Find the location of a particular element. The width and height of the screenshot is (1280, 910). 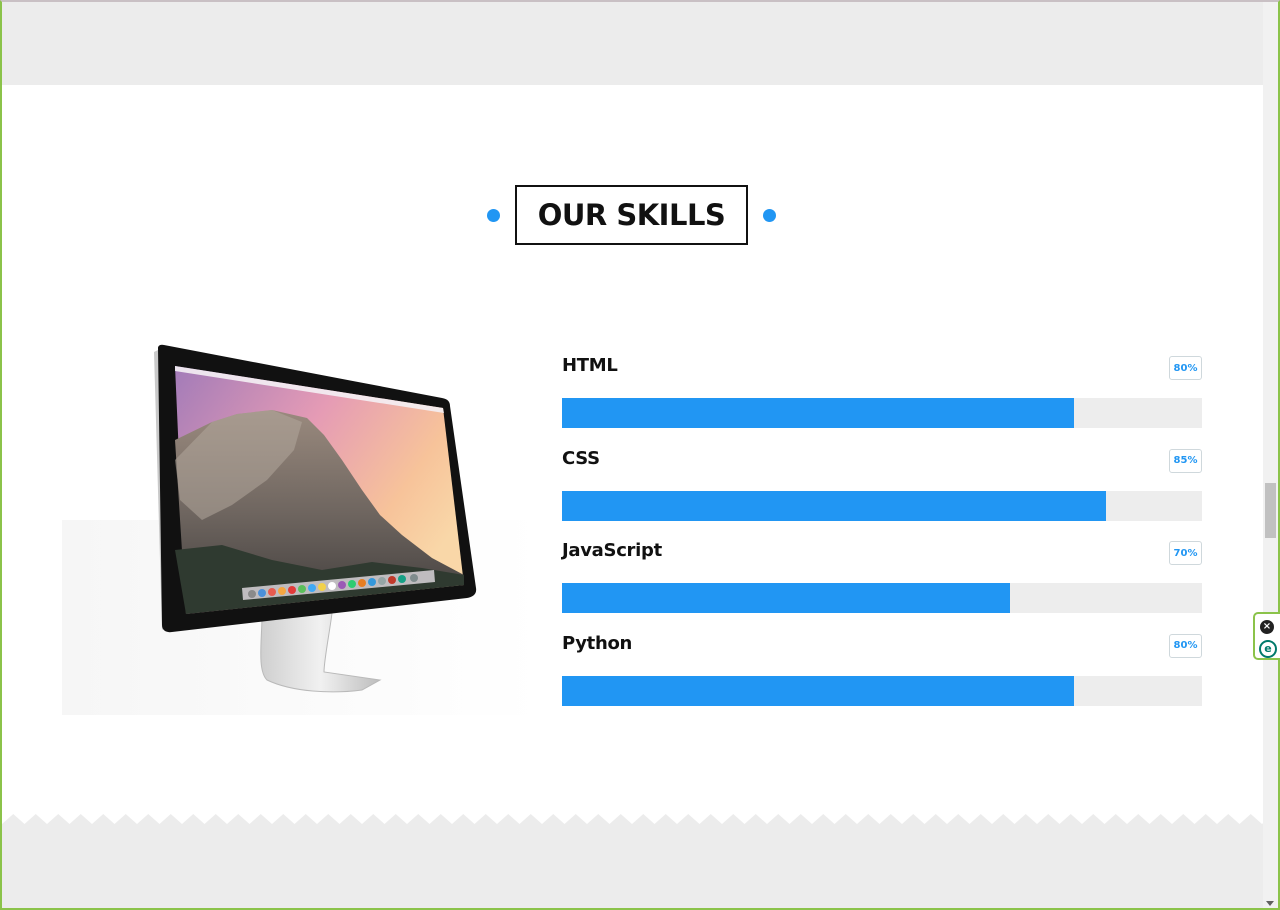

section-header: OUR SKILLS is located at coordinates (631, 215).